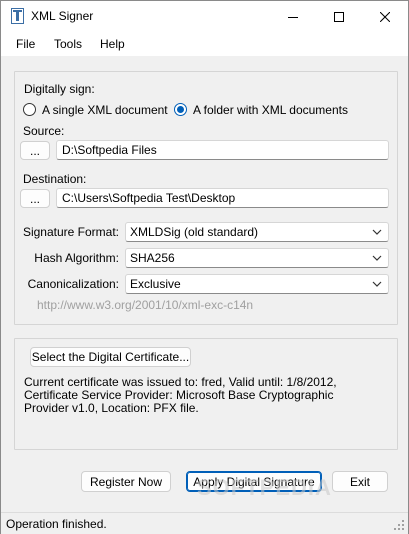 Image resolution: width=409 pixels, height=534 pixels. What do you see at coordinates (399, 525) in the screenshot?
I see `resize-grip-icon` at bounding box center [399, 525].